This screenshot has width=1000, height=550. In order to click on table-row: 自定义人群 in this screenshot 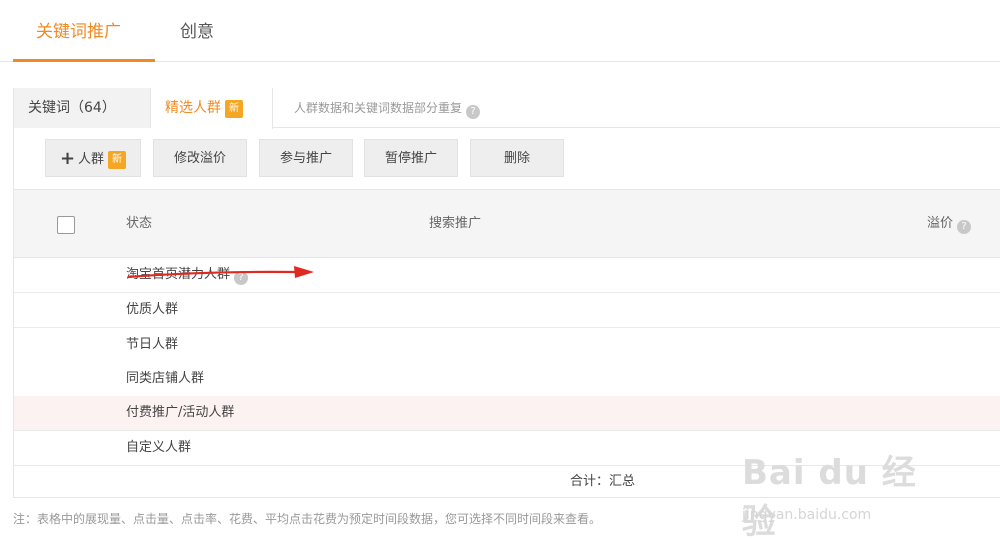, I will do `click(507, 448)`.